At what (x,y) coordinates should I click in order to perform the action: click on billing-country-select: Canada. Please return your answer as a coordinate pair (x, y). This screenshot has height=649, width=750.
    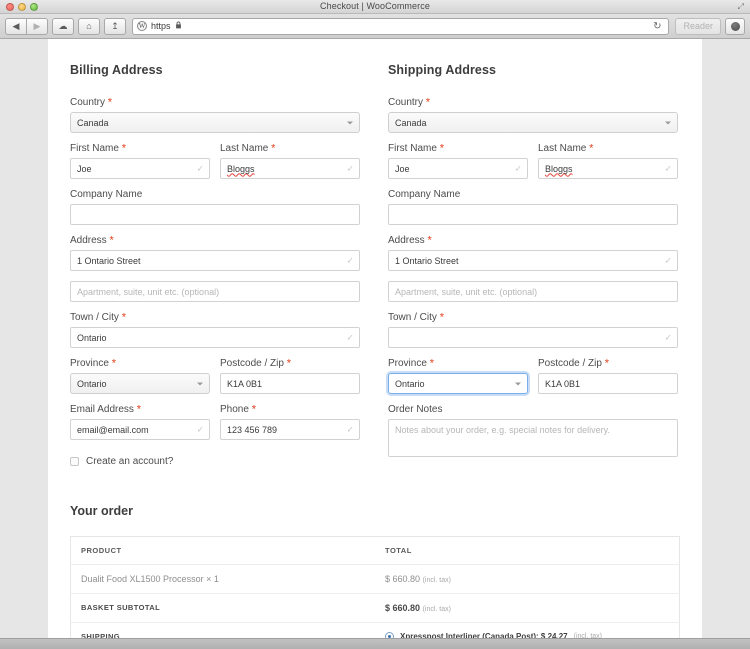
    Looking at the image, I should click on (215, 122).